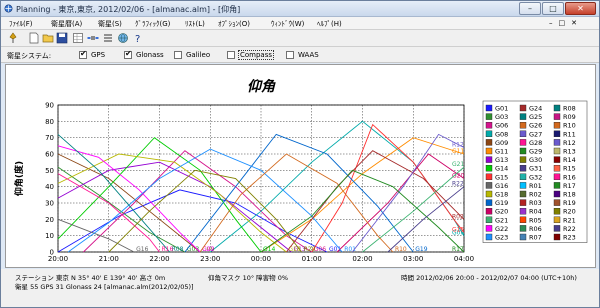  I want to click on legend-label-G08: G08, so click(501, 134).